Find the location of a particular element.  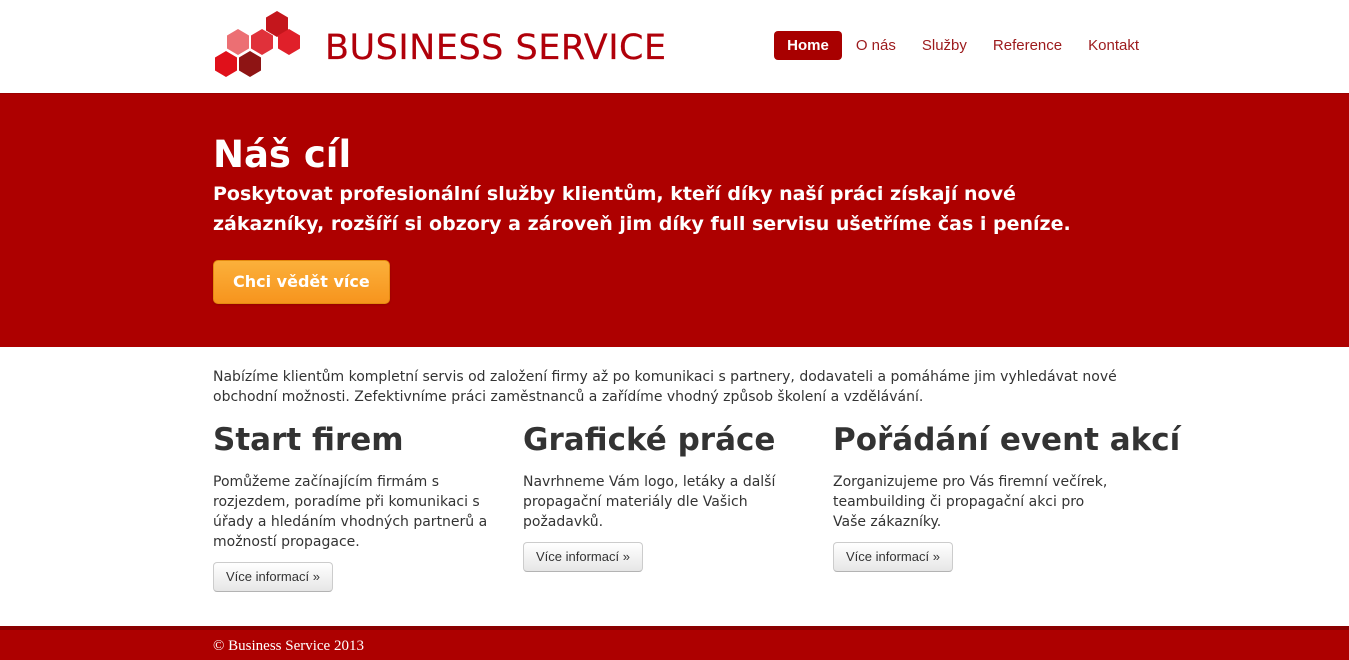

nav-item-reference: Reference is located at coordinates (1027, 45).